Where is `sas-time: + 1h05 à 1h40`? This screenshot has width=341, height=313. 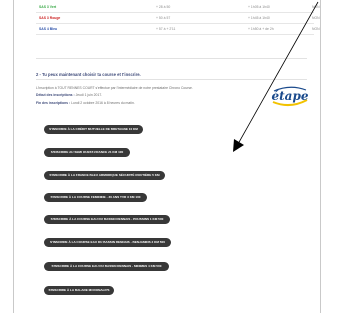 sas-time: + 1h05 à 1h40 is located at coordinates (259, 7).